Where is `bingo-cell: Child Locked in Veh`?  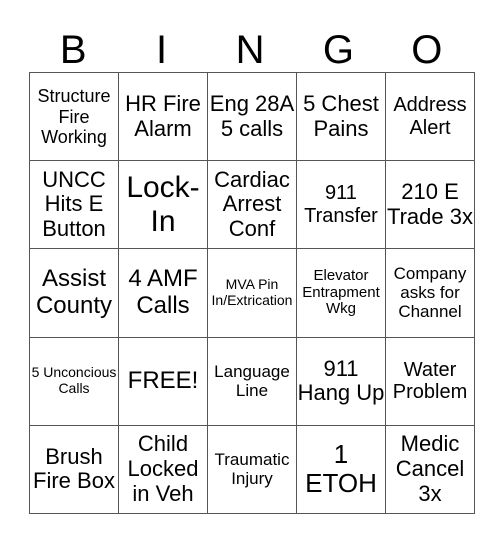 bingo-cell: Child Locked in Veh is located at coordinates (163, 469).